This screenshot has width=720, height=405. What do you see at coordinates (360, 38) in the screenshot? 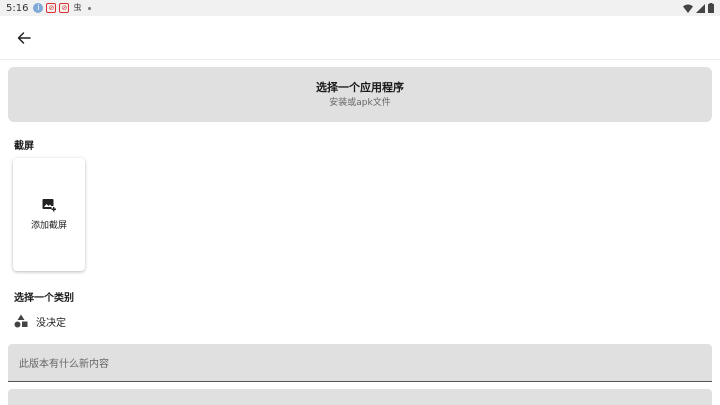
I see `app-bar` at bounding box center [360, 38].